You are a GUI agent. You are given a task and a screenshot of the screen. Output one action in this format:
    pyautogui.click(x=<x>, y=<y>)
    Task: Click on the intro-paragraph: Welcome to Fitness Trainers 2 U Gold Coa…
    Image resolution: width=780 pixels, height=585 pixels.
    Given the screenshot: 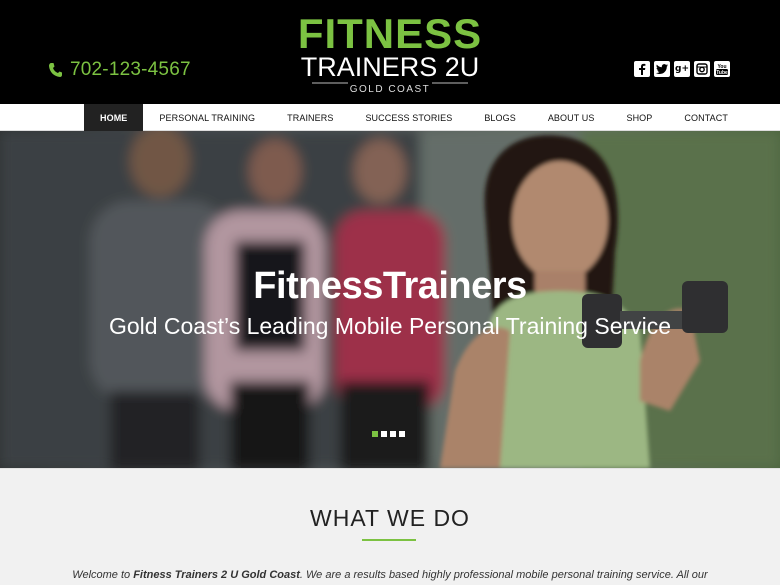 What is the action you would take?
    pyautogui.click(x=390, y=575)
    